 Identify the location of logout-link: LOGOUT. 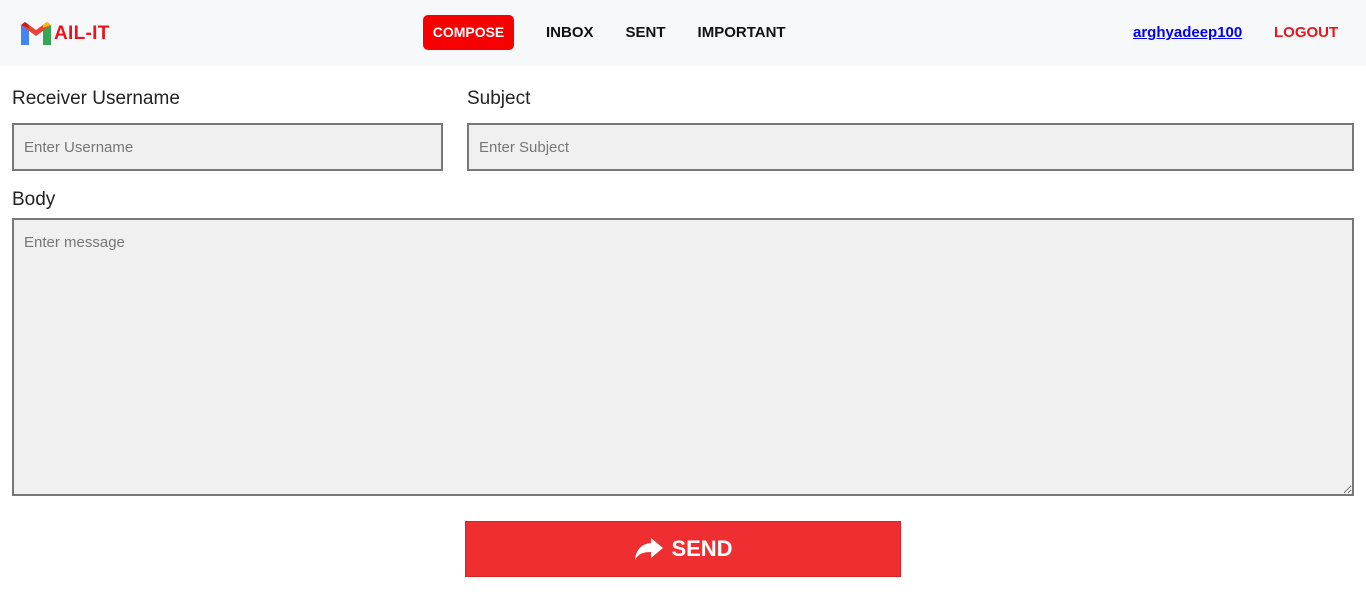
(1306, 32).